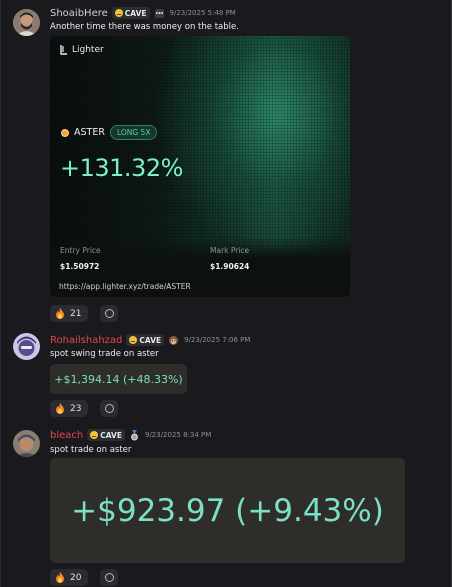  I want to click on message-text: spot swing trade on aster, so click(104, 354).